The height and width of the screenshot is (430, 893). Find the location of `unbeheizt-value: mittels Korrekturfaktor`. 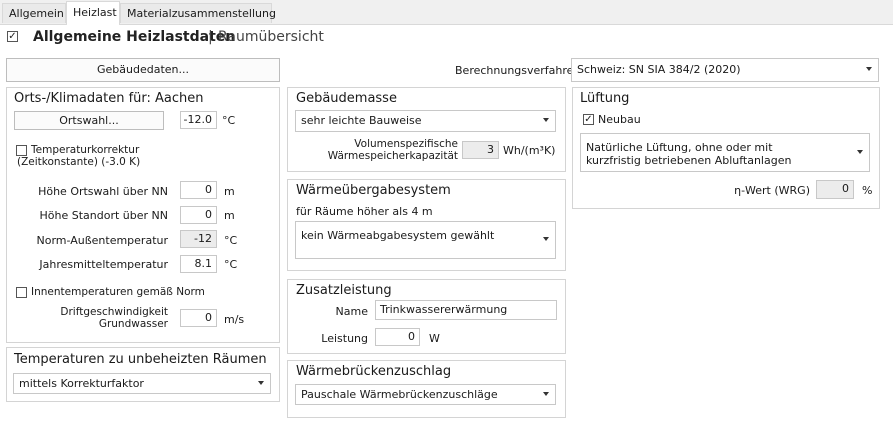

unbeheizt-value: mittels Korrekturfaktor is located at coordinates (81, 383).